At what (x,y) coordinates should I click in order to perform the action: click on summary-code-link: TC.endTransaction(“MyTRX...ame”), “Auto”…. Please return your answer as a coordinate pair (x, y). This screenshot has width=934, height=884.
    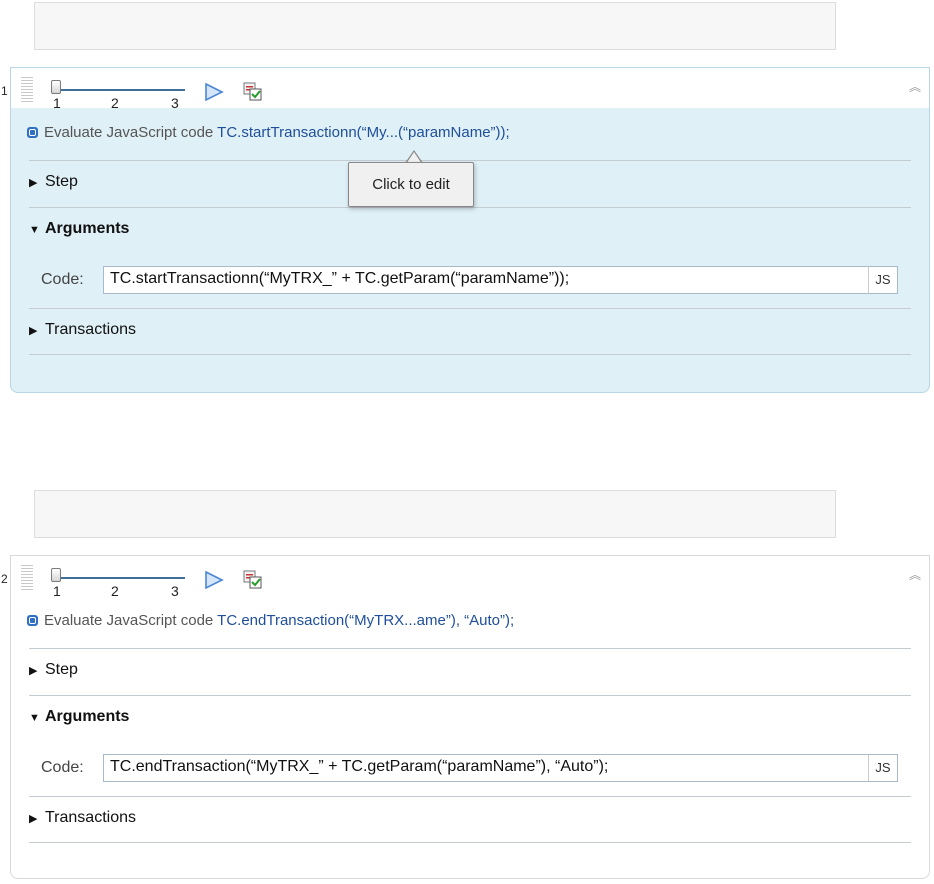
    Looking at the image, I should click on (365, 620).